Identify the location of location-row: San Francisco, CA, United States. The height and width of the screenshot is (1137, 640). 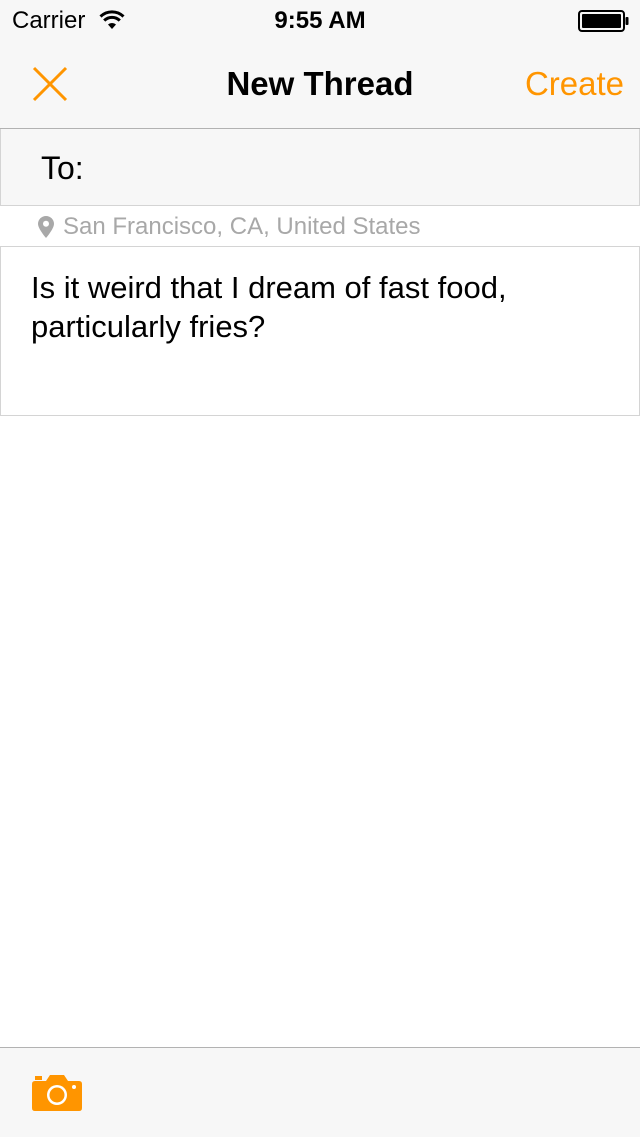
(320, 227).